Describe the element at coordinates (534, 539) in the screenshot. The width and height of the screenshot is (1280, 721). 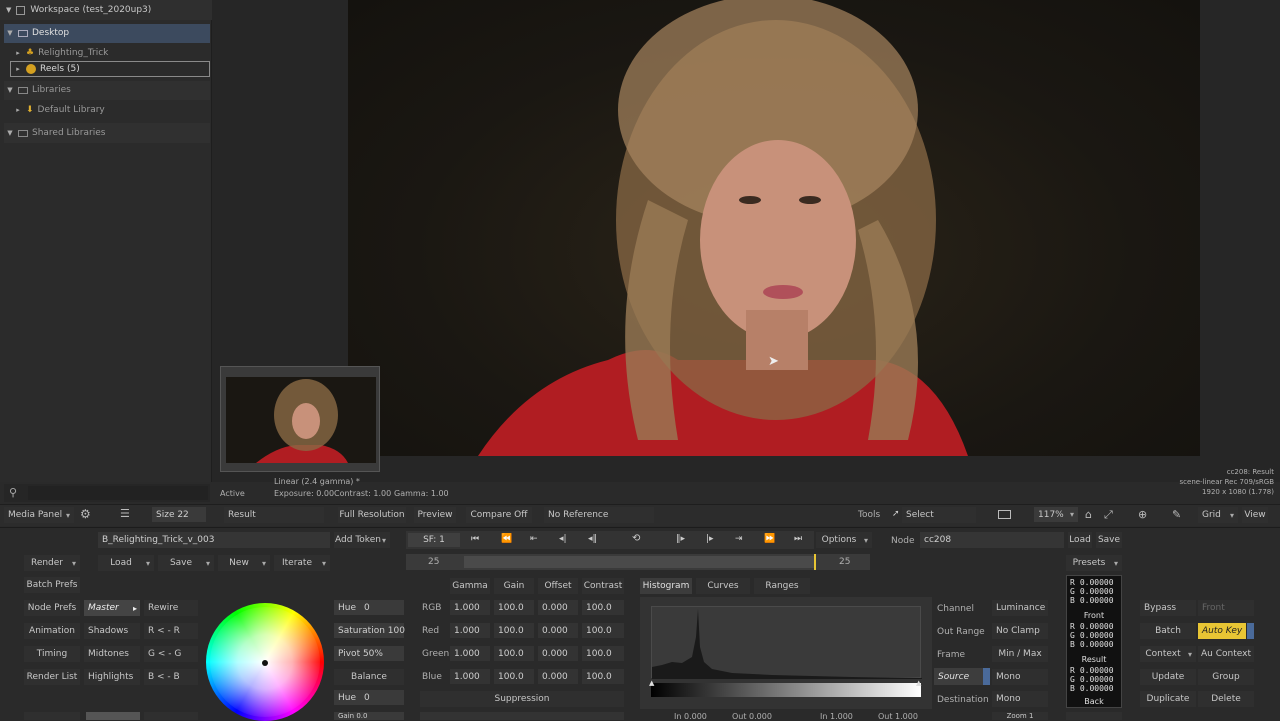
I see `previous-key-icon: ⇤` at that location.